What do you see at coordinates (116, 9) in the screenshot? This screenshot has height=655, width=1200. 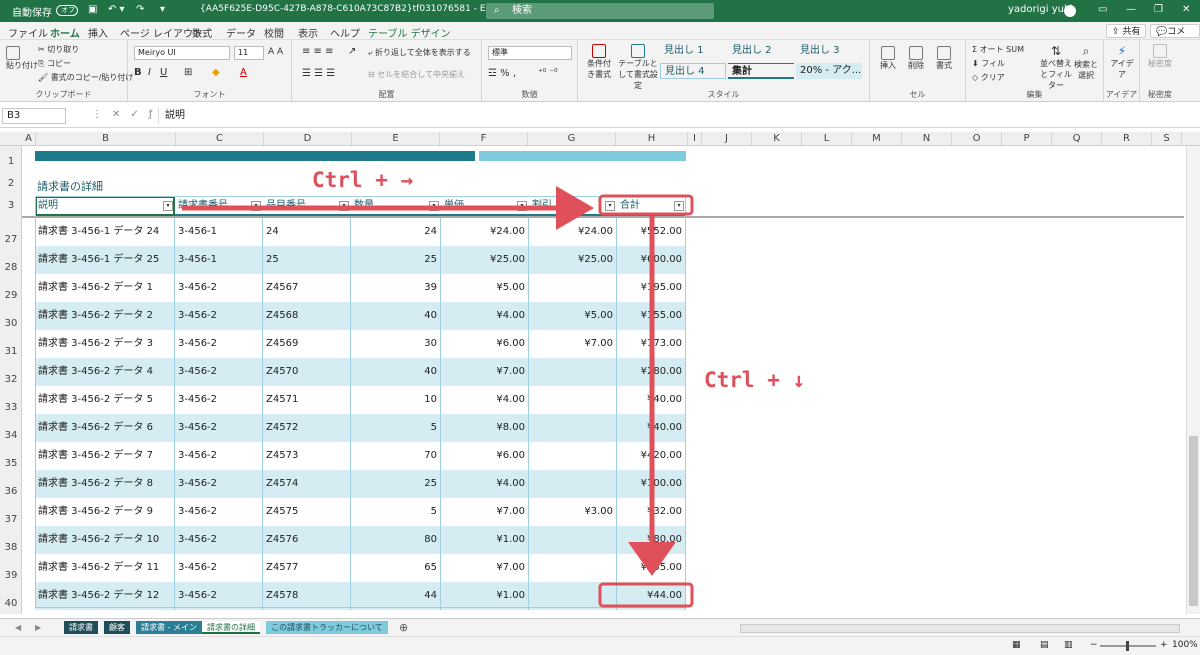 I see `undo-icon: ↶ ▾` at bounding box center [116, 9].